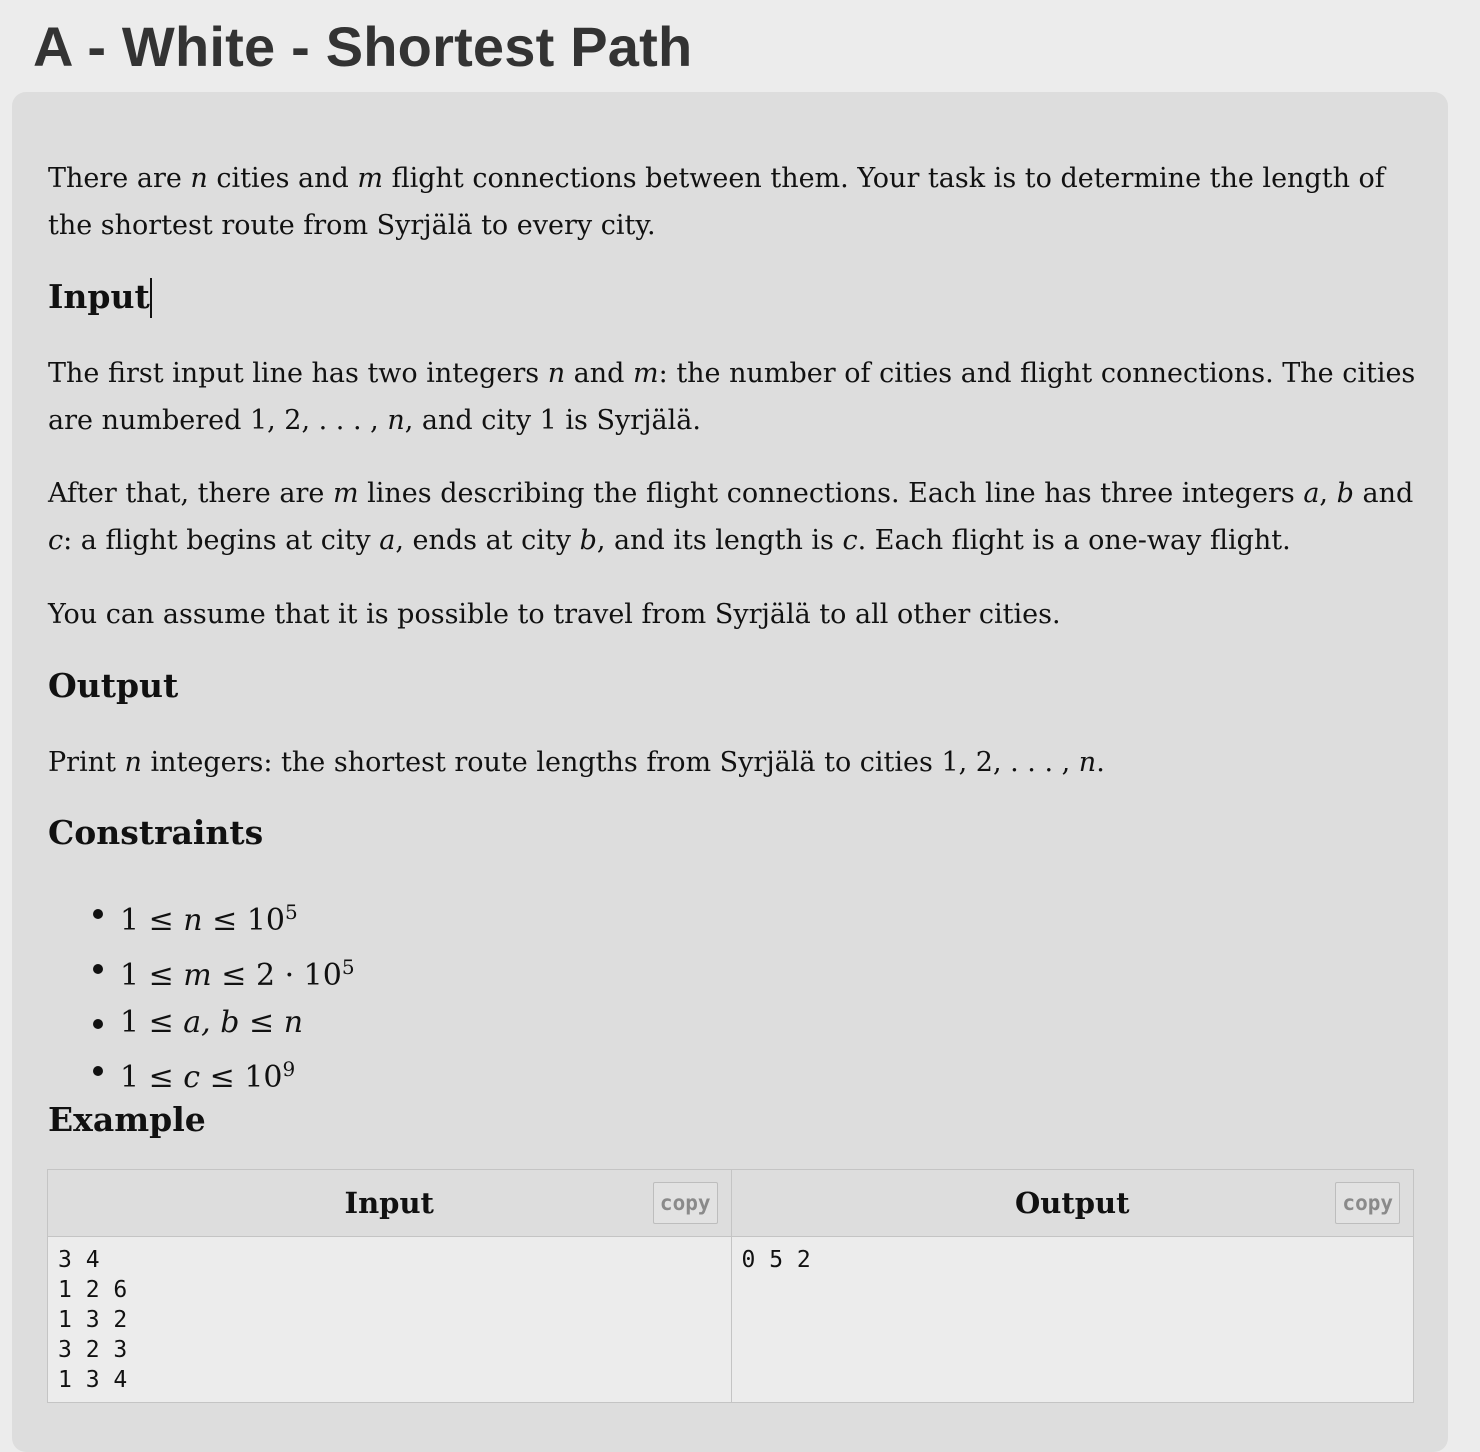  Describe the element at coordinates (201, 916) in the screenshot. I see `constraint-item: 1 ≤ n ≤ 105` at that location.